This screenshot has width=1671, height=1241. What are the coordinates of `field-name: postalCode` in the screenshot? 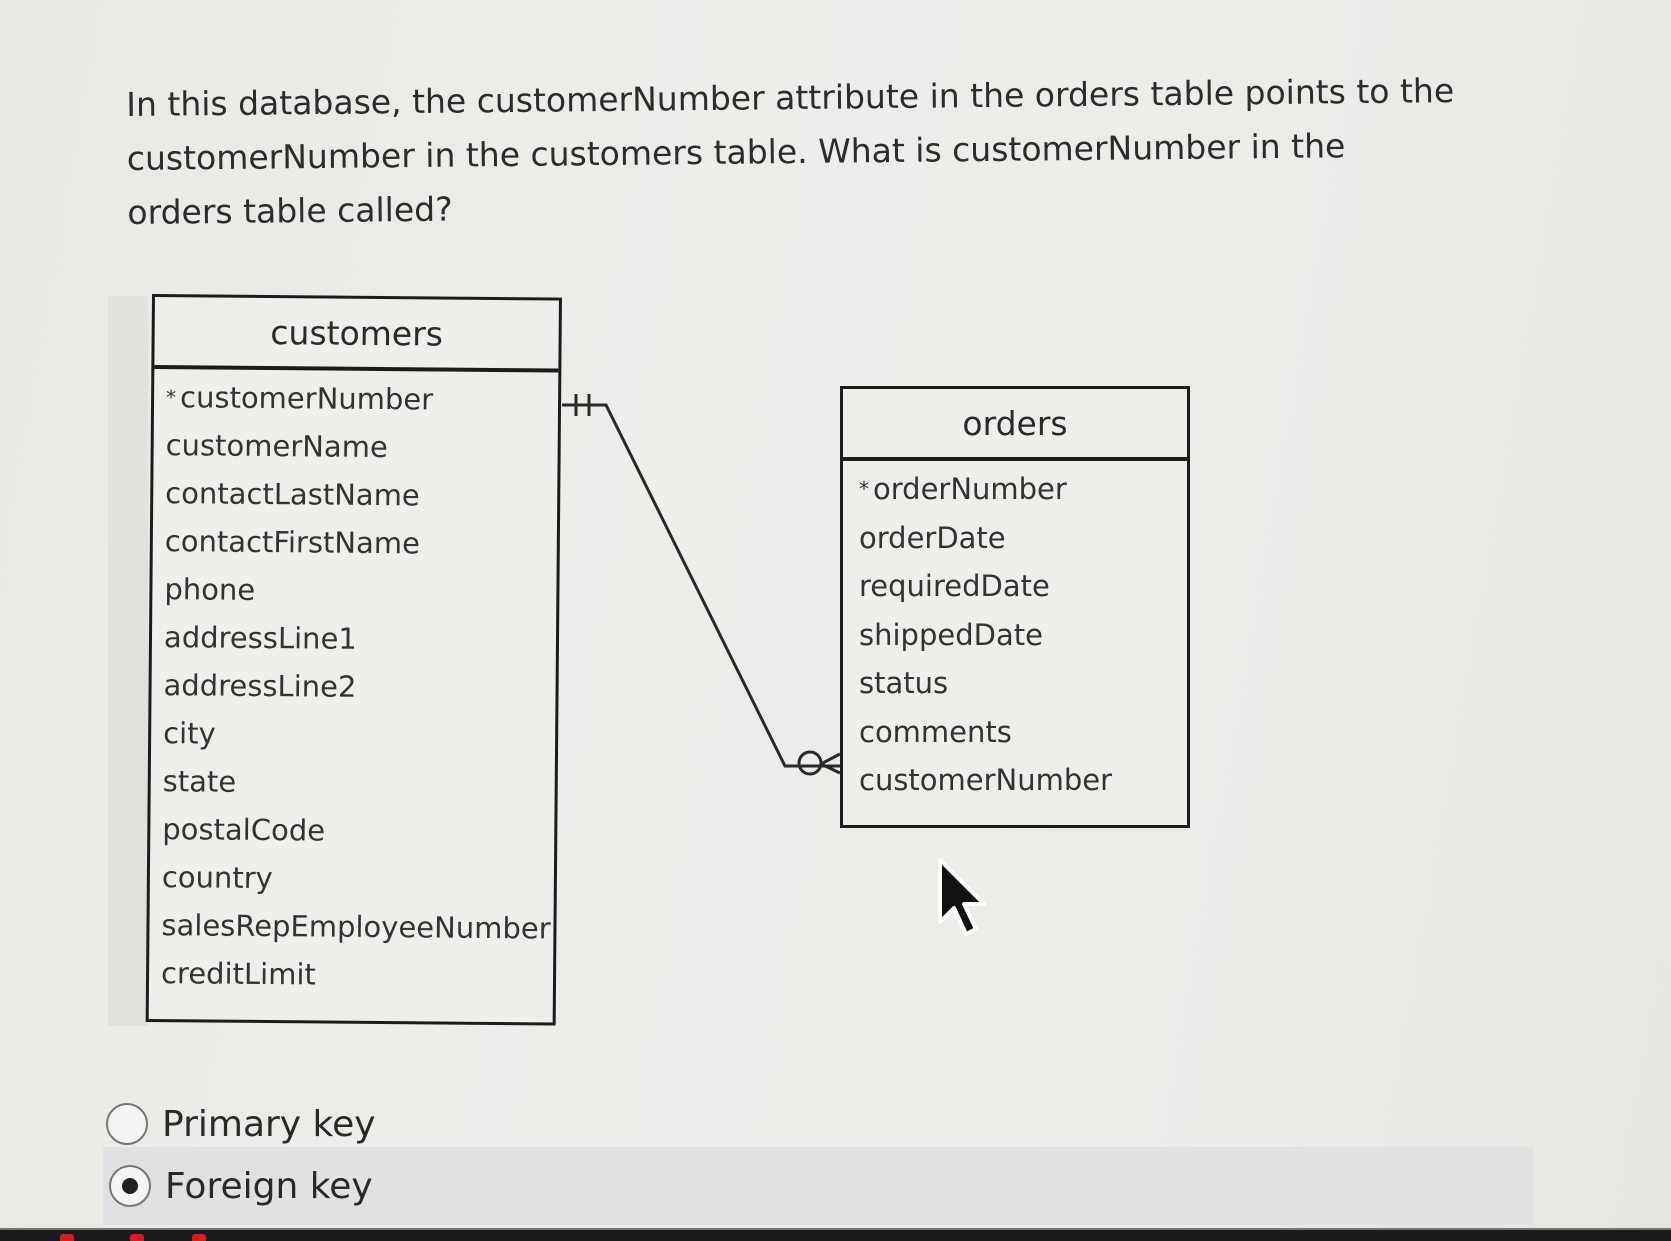 It's located at (244, 830).